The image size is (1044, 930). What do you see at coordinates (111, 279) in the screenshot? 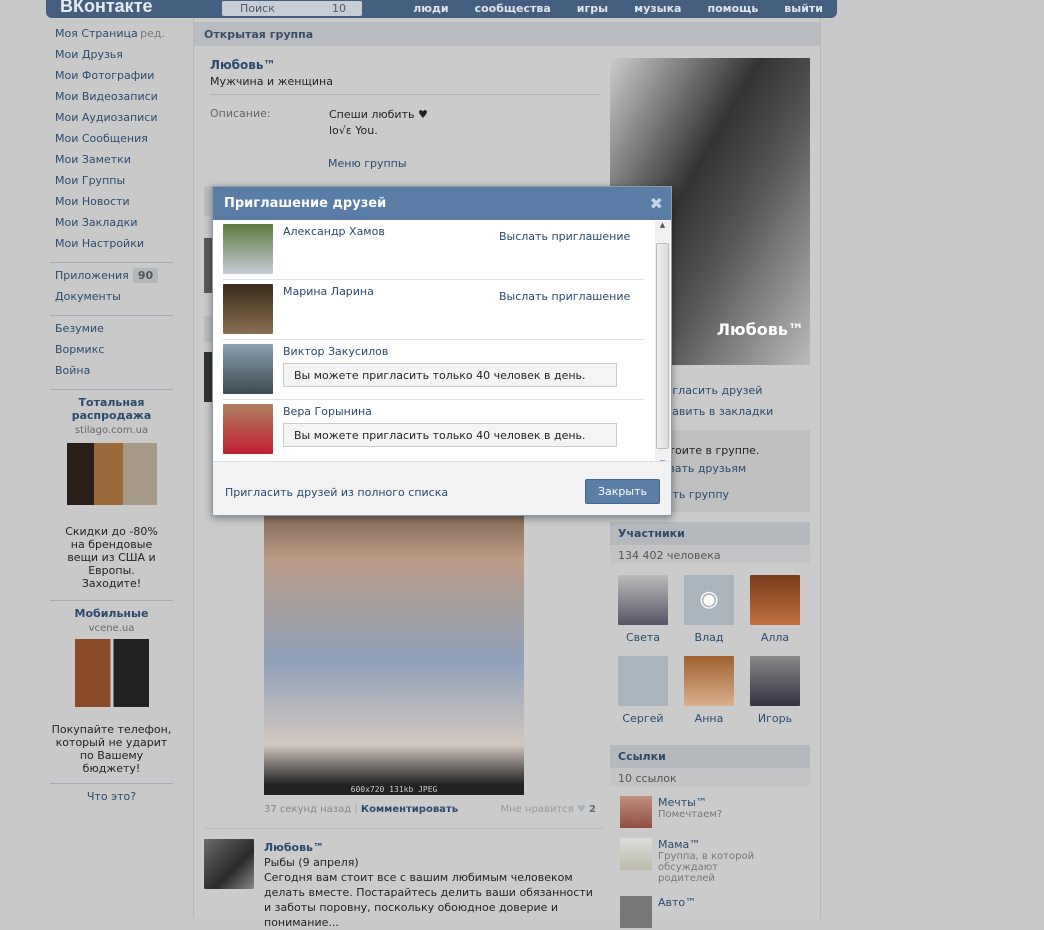
I see `sidebar-apps: Приложения 90` at bounding box center [111, 279].